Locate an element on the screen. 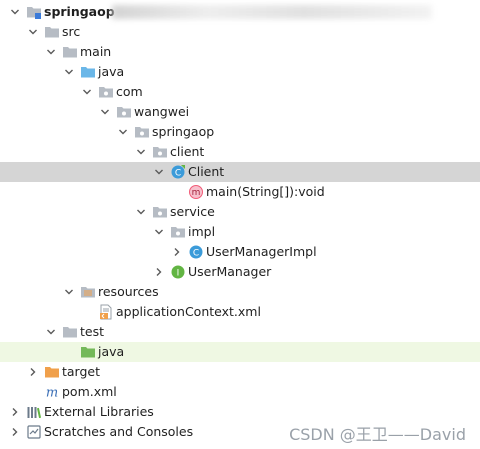  tree-row-src: src is located at coordinates (240, 32).